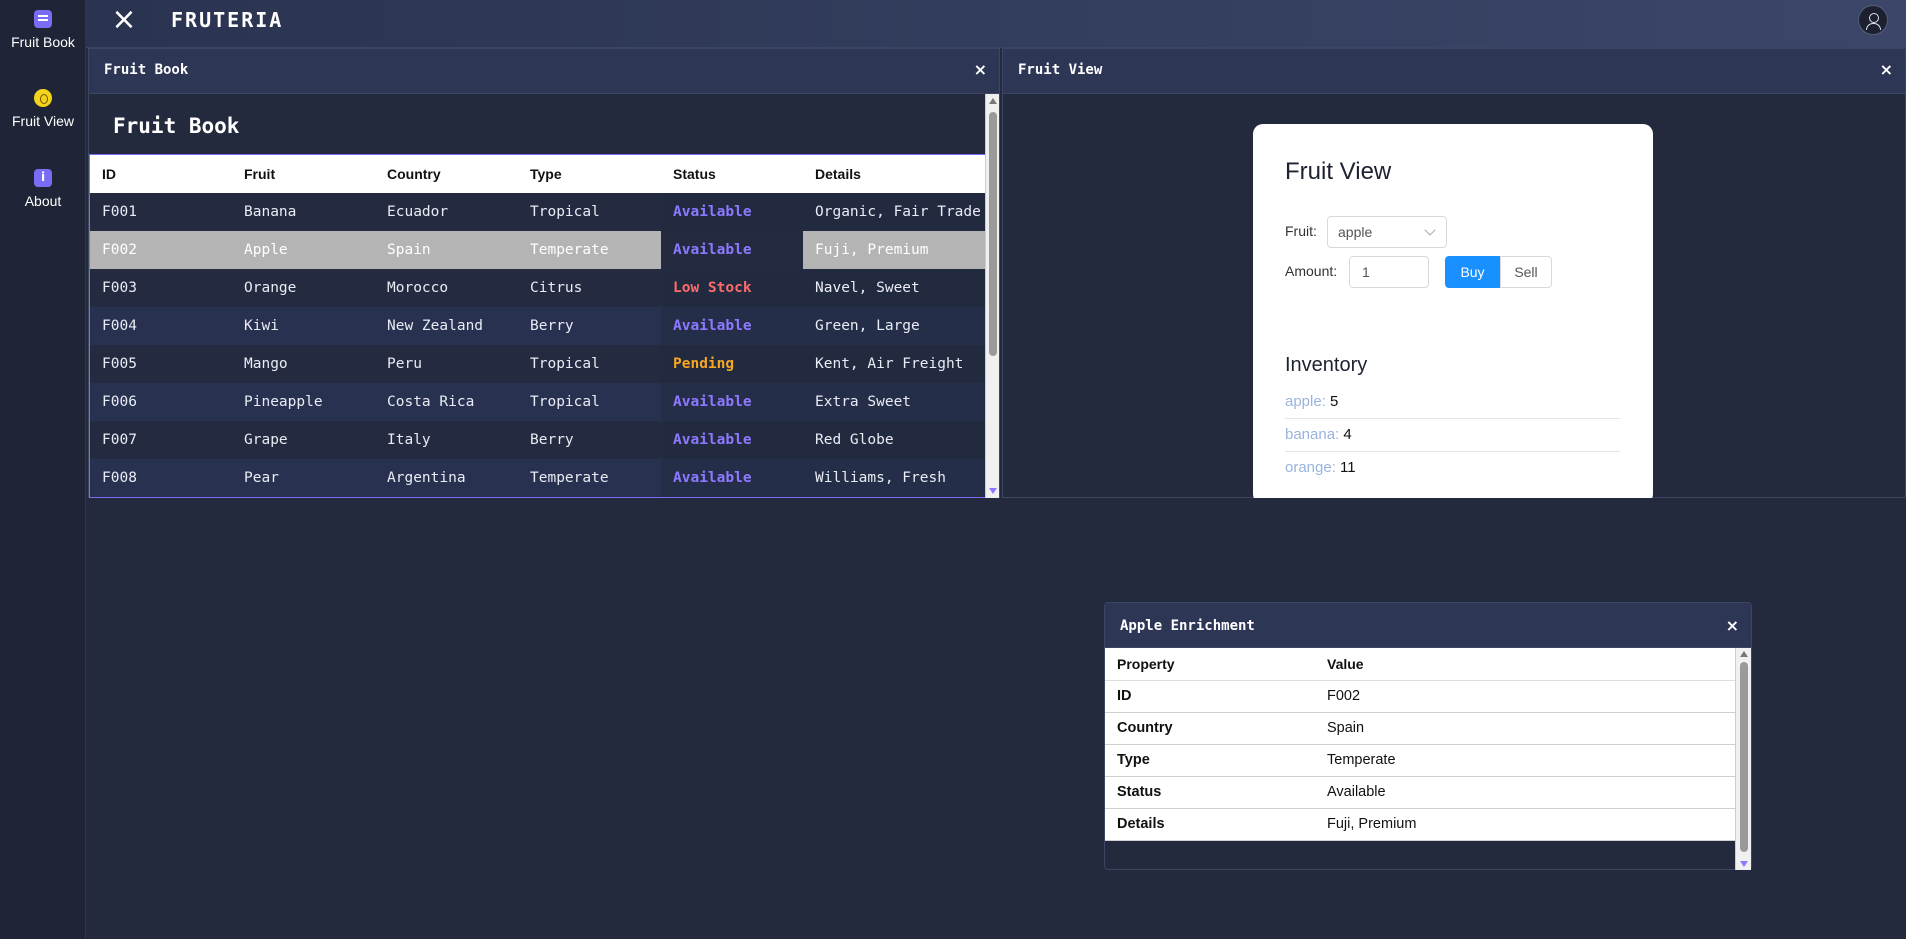 The height and width of the screenshot is (939, 1906). What do you see at coordinates (161, 326) in the screenshot?
I see `cell-id: F004` at bounding box center [161, 326].